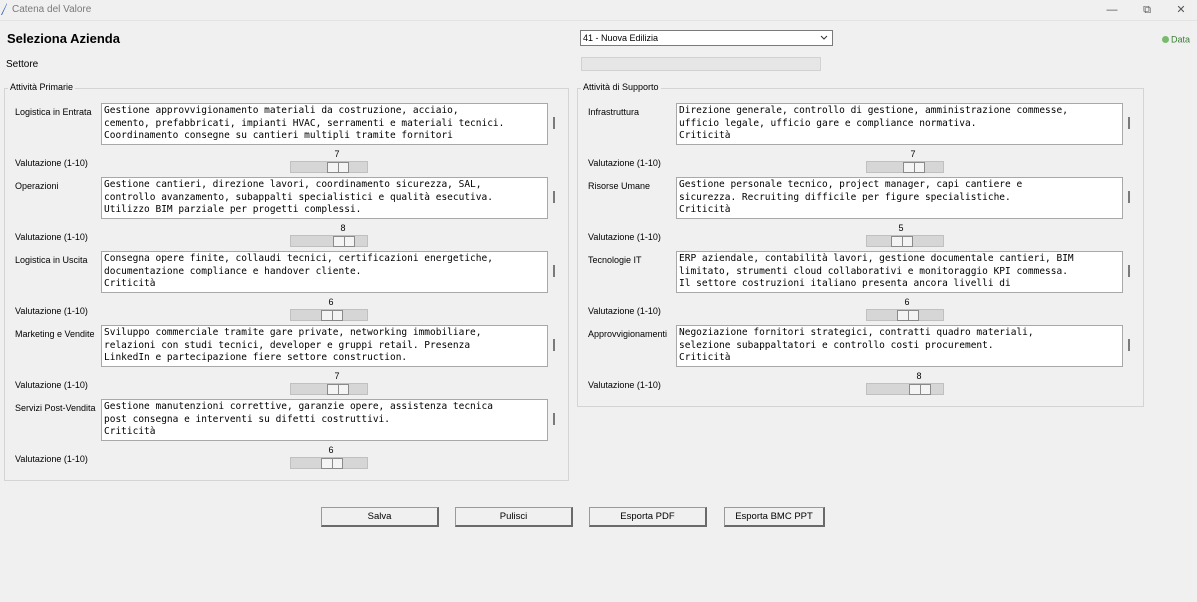 The height and width of the screenshot is (602, 1197). Describe the element at coordinates (51, 163) in the screenshot. I see `logistica-in-entrata-rating-label: Valutazione (1-10)` at that location.